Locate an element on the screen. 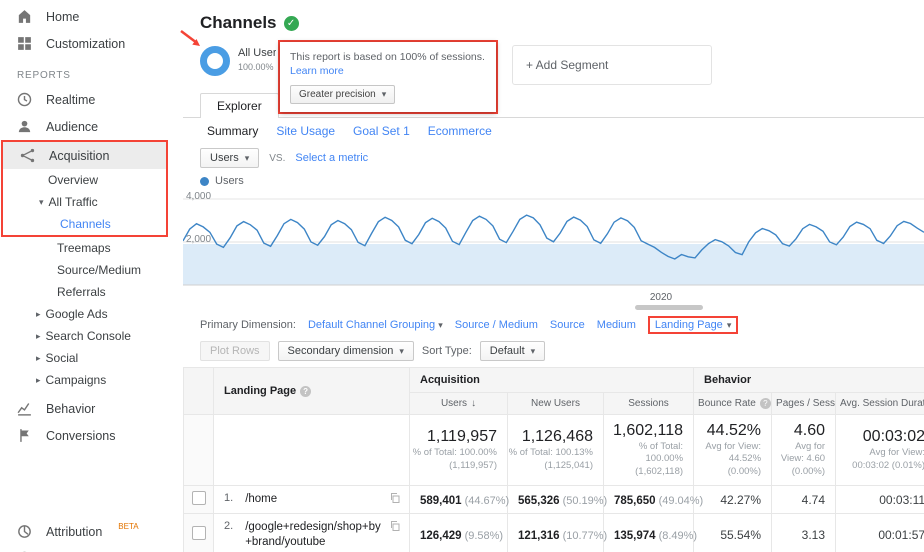 Image resolution: width=924 pixels, height=552 pixels. sort-type-label: Sort Type: is located at coordinates (446, 351).